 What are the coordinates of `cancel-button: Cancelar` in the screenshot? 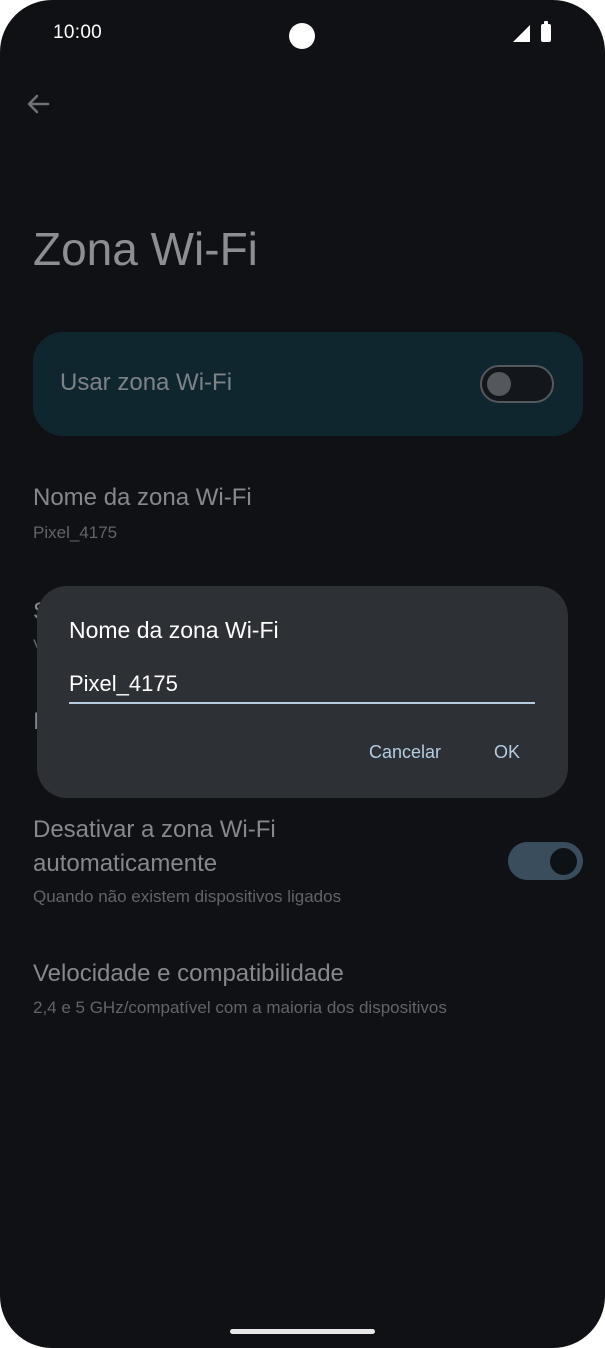 It's located at (405, 752).